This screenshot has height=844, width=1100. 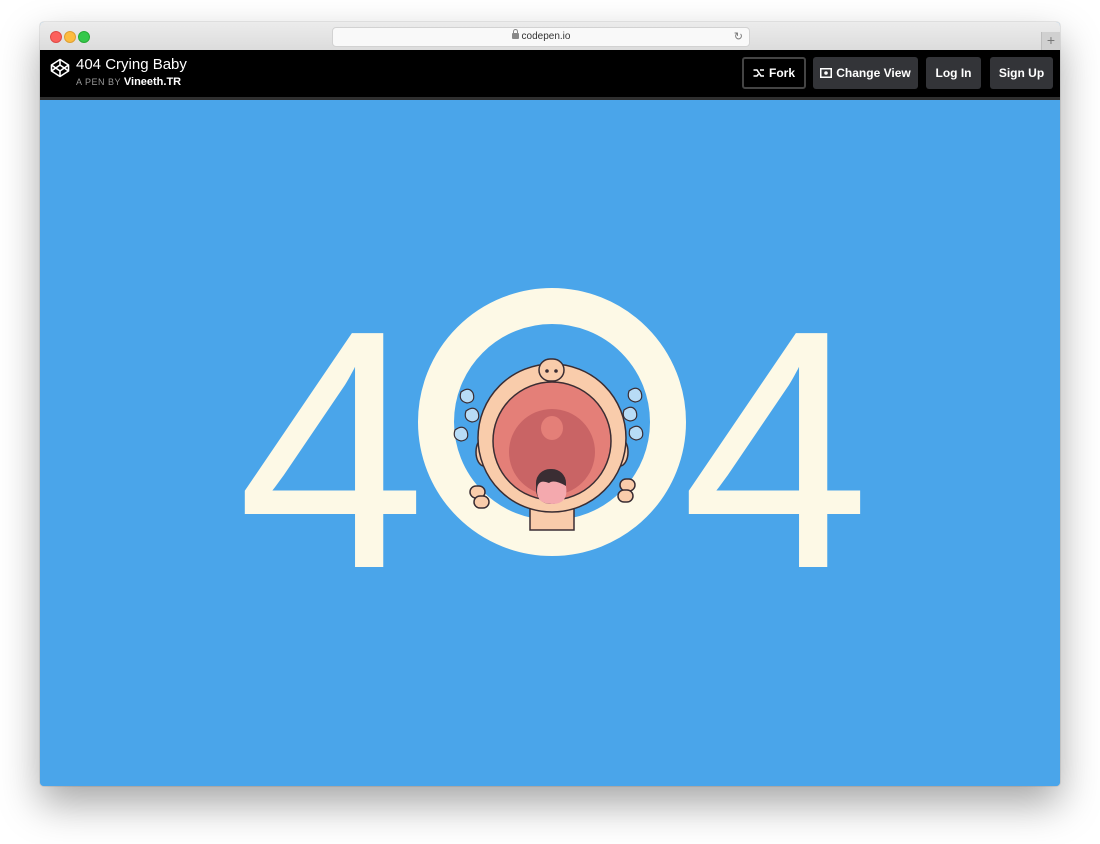 What do you see at coordinates (873, 73) in the screenshot?
I see `change-view-label: Change View` at bounding box center [873, 73].